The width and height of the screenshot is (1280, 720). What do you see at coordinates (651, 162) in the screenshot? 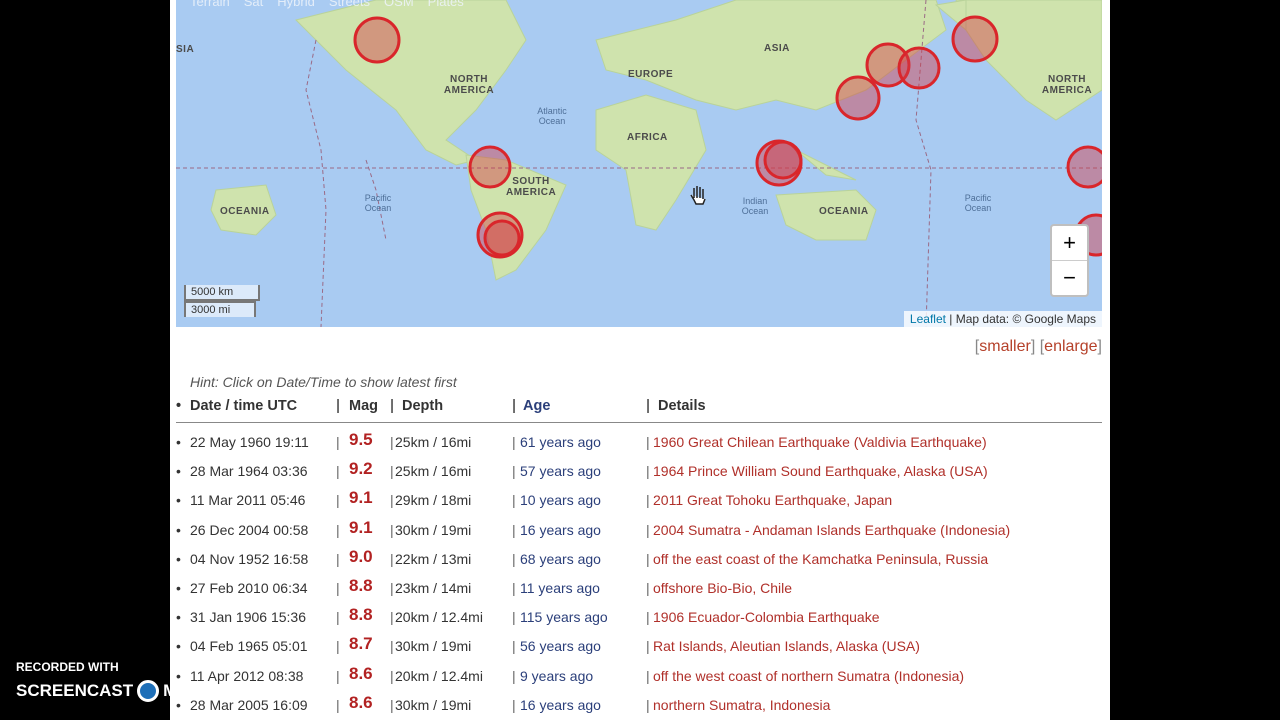
I see `land-africa` at bounding box center [651, 162].